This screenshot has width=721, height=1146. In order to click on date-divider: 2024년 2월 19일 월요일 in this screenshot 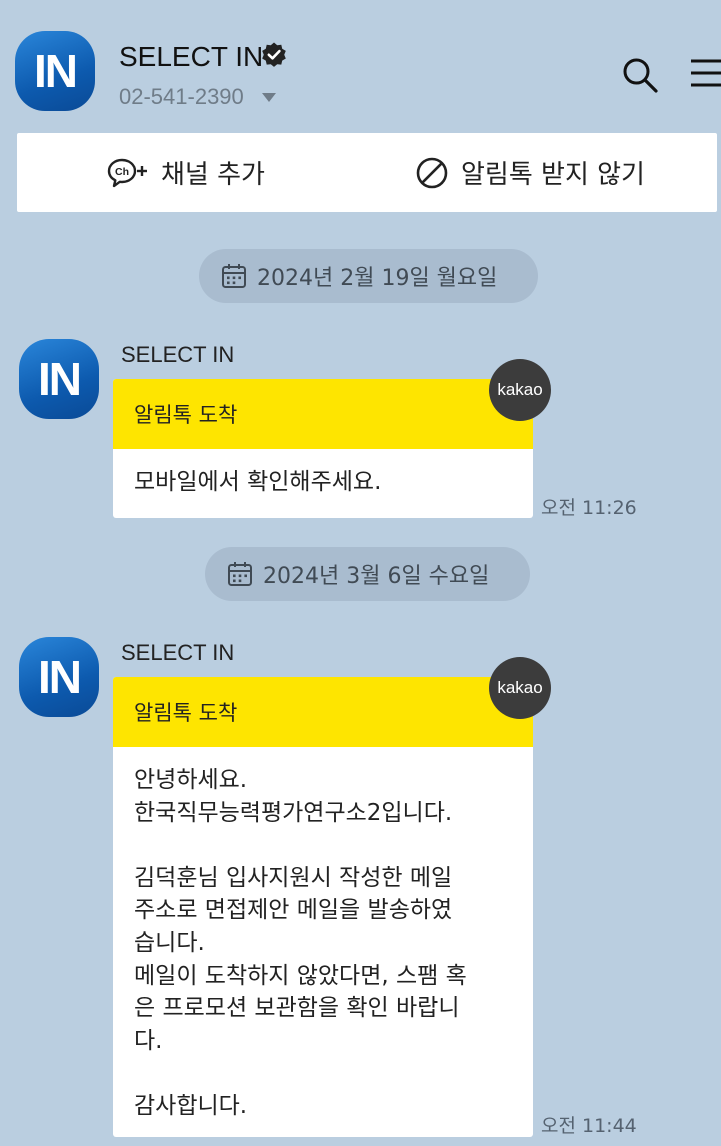, I will do `click(368, 276)`.